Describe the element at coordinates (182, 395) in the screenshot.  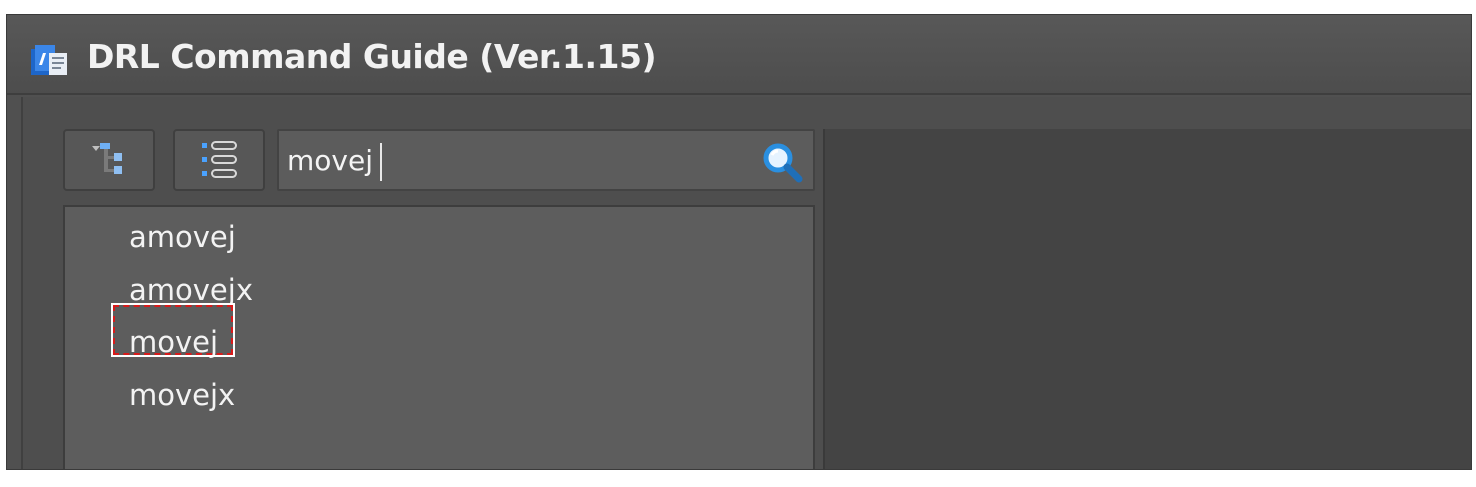
I see `list-item: movejx` at that location.